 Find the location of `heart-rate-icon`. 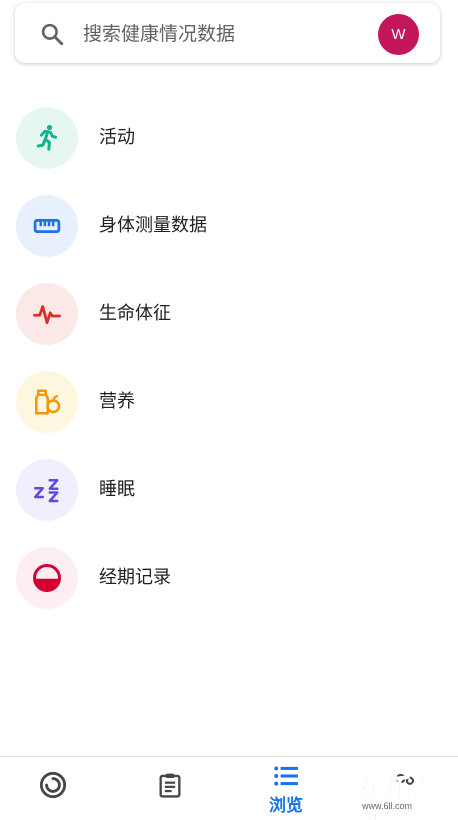

heart-rate-icon is located at coordinates (47, 315).